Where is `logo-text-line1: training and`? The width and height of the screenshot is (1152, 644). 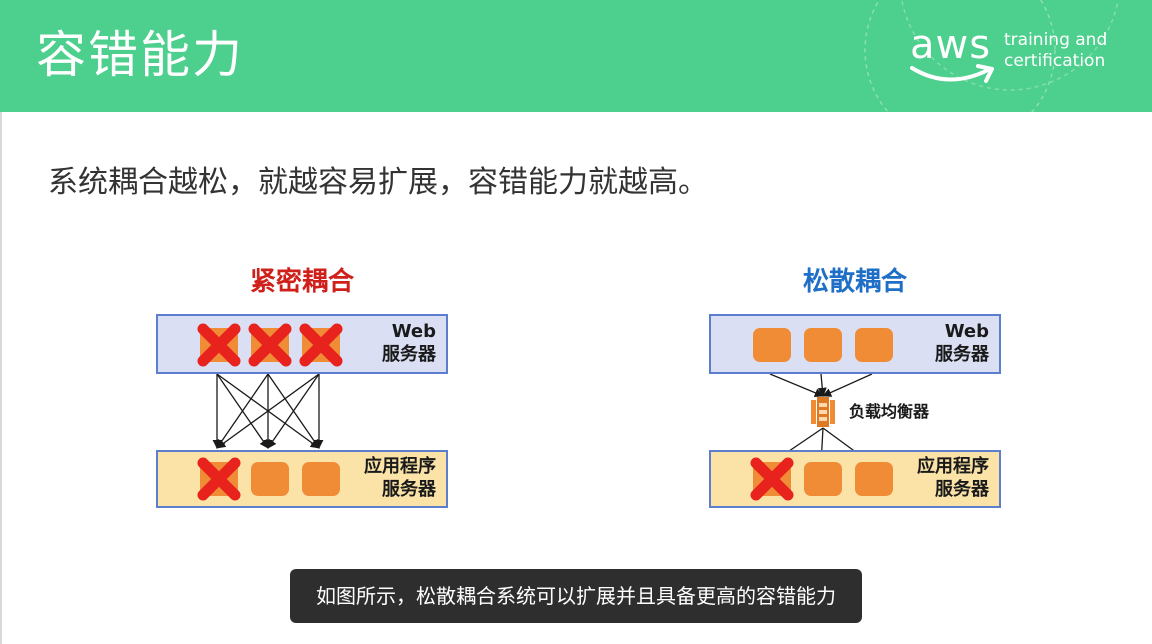 logo-text-line1: training and is located at coordinates (1056, 40).